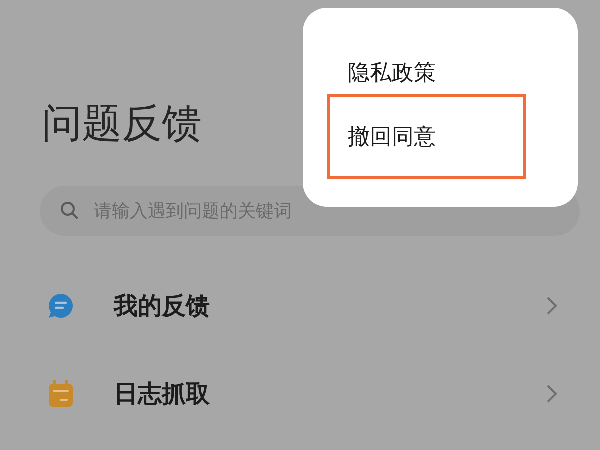 The height and width of the screenshot is (450, 600). Describe the element at coordinates (426, 136) in the screenshot. I see `menu-item: 撤回同意` at that location.